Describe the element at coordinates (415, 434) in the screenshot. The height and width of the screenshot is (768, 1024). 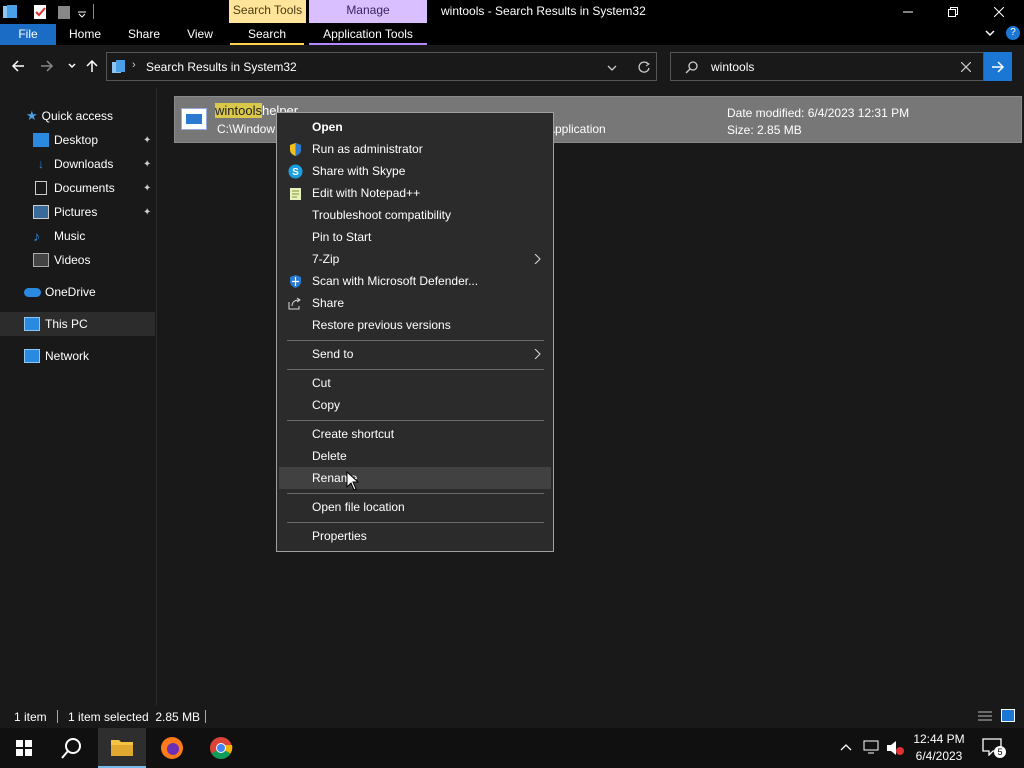
I see `menu-item-create-shortcut: Create shortcut` at that location.